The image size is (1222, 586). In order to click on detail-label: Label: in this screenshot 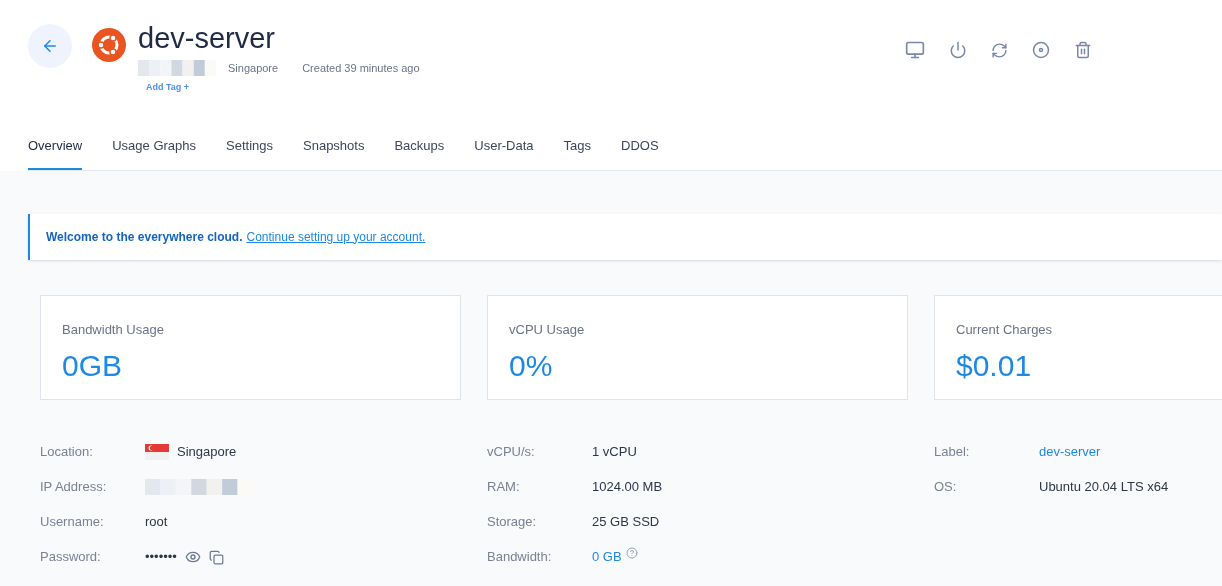, I will do `click(952, 452)`.